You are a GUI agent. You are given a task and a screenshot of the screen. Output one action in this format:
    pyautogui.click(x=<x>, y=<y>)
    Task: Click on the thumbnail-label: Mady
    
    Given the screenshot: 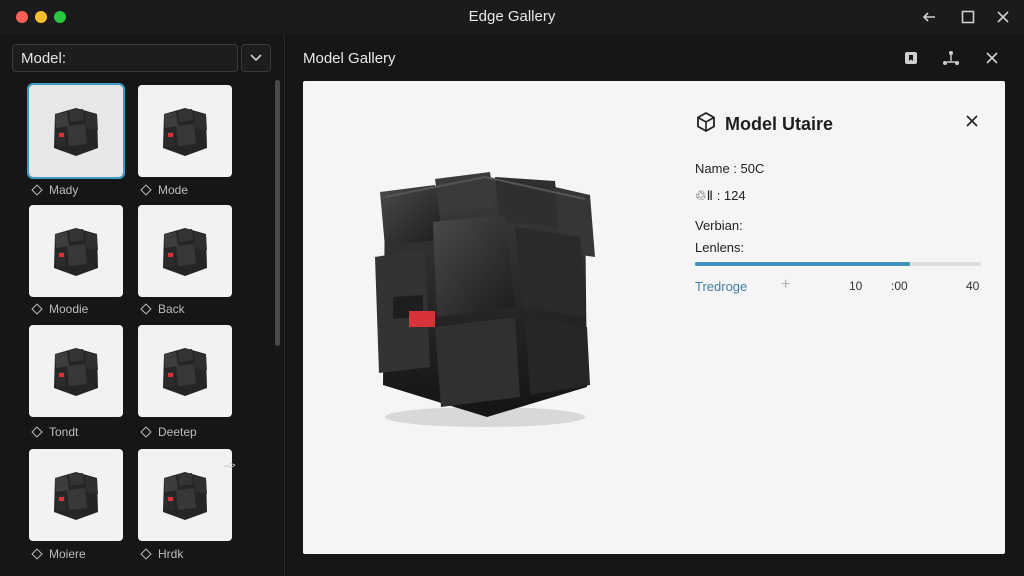 What is the action you would take?
    pyautogui.click(x=54, y=190)
    